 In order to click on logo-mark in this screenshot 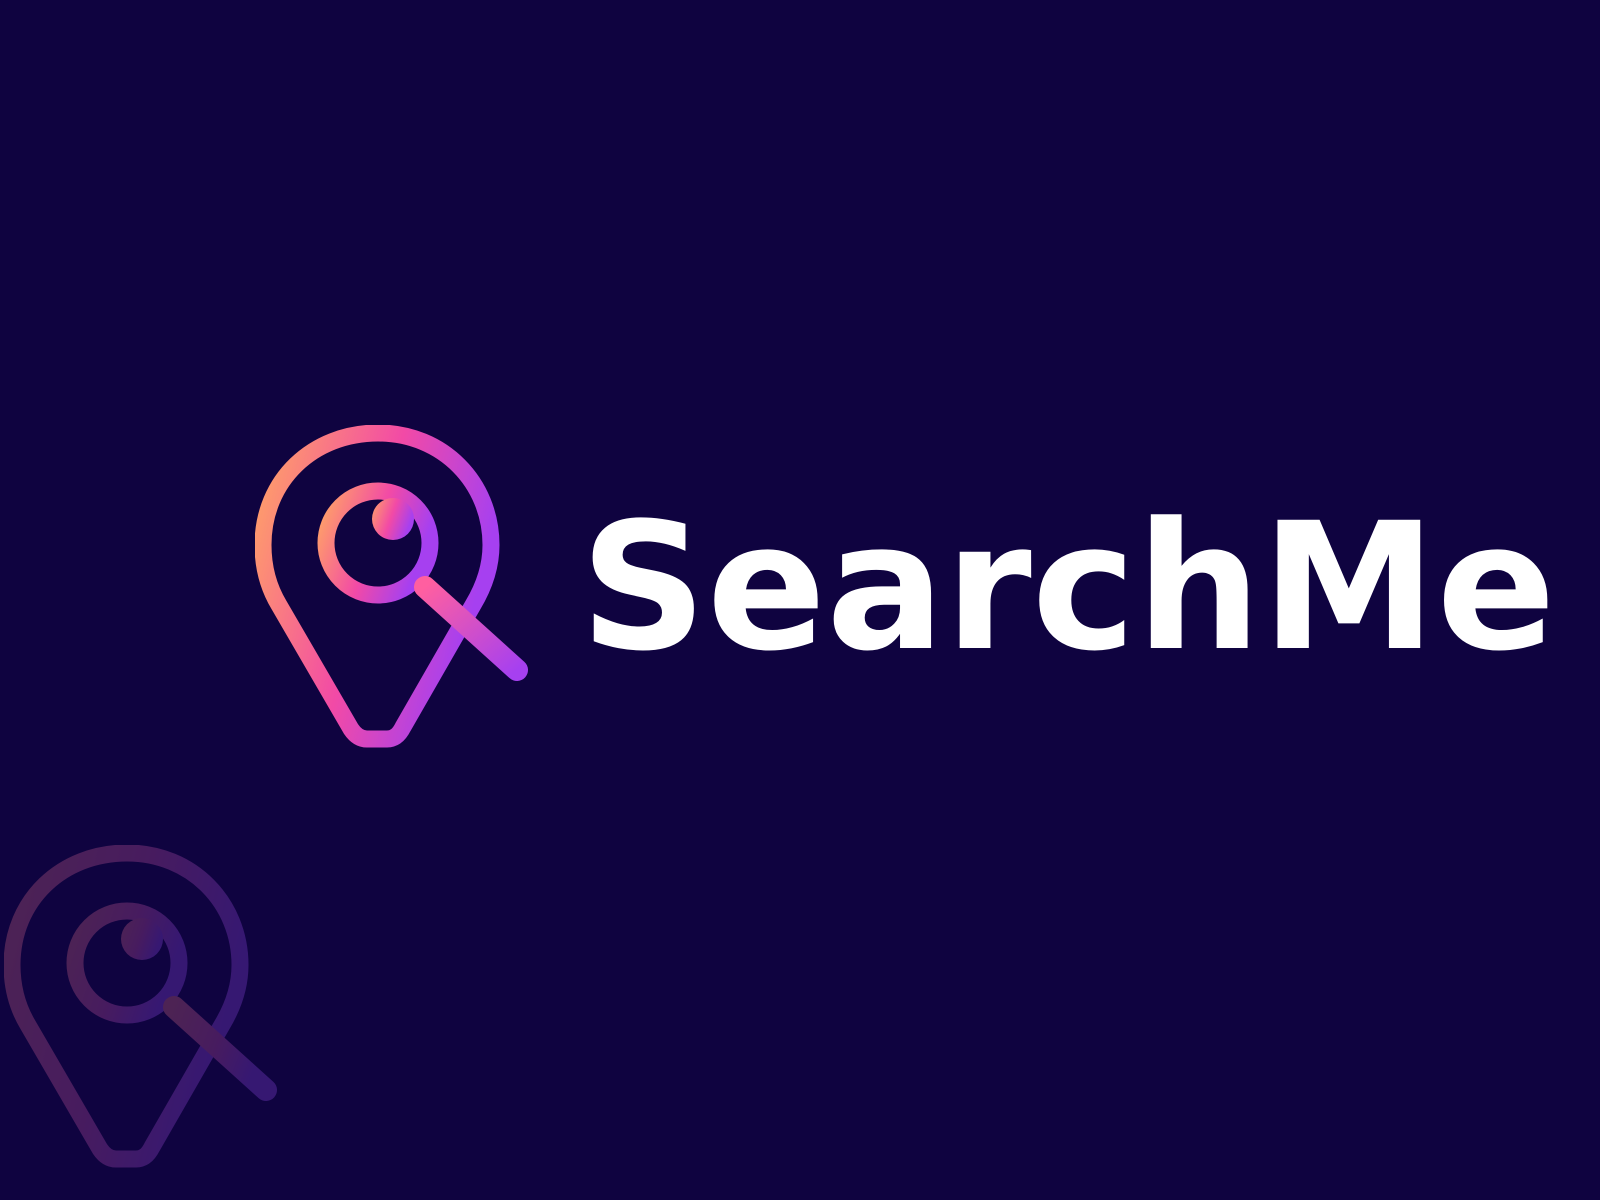, I will do `click(405, 595)`.